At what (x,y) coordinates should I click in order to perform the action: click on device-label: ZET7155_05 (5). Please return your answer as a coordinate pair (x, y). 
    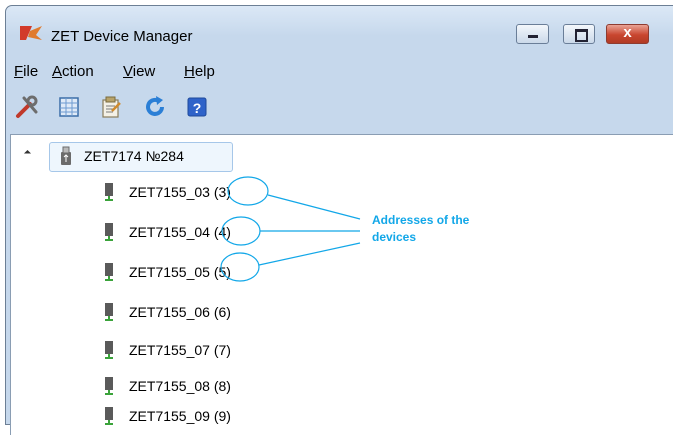
    Looking at the image, I should click on (180, 272).